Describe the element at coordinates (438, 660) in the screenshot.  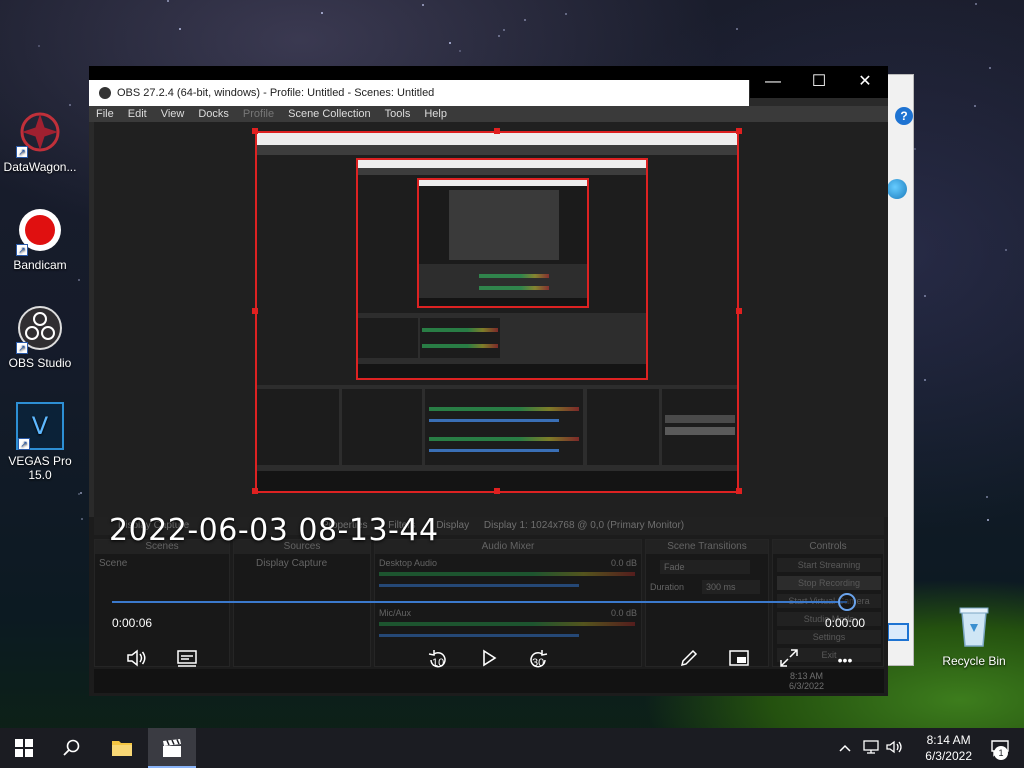
I see `skip-back-button: 10` at that location.